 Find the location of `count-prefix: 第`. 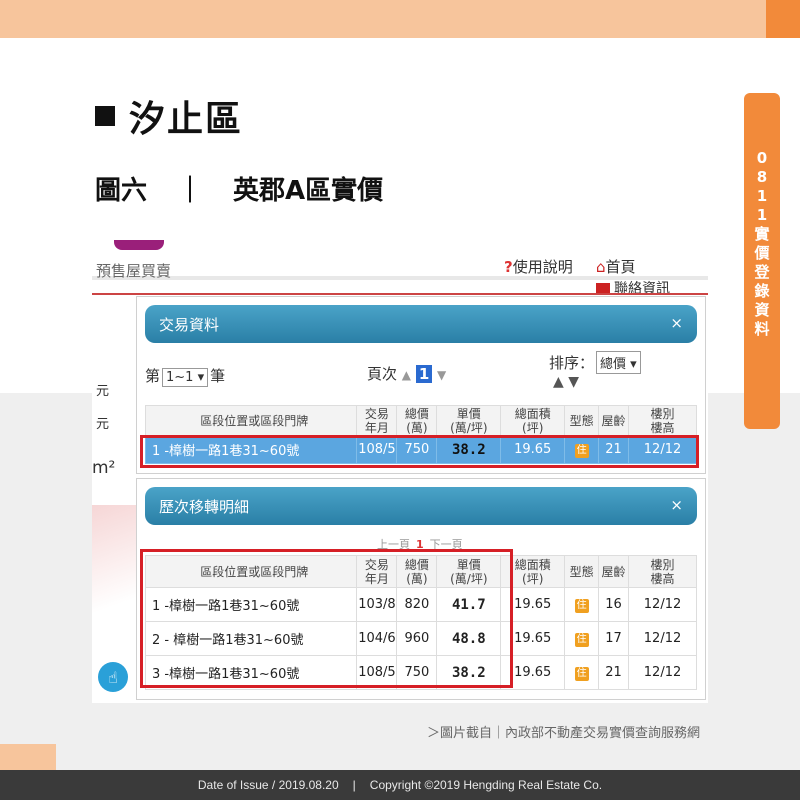

count-prefix: 第 is located at coordinates (153, 376).